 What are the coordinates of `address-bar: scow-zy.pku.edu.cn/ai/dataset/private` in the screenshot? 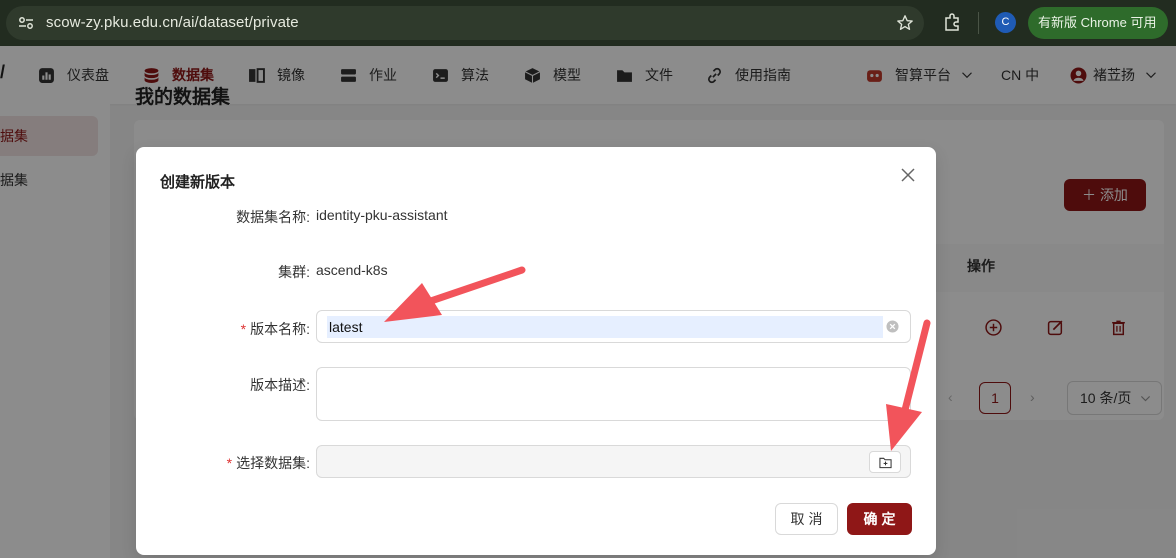 It's located at (465, 23).